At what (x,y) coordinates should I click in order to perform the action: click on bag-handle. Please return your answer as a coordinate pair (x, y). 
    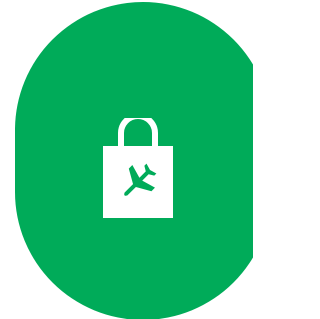
    Looking at the image, I should click on (138, 134).